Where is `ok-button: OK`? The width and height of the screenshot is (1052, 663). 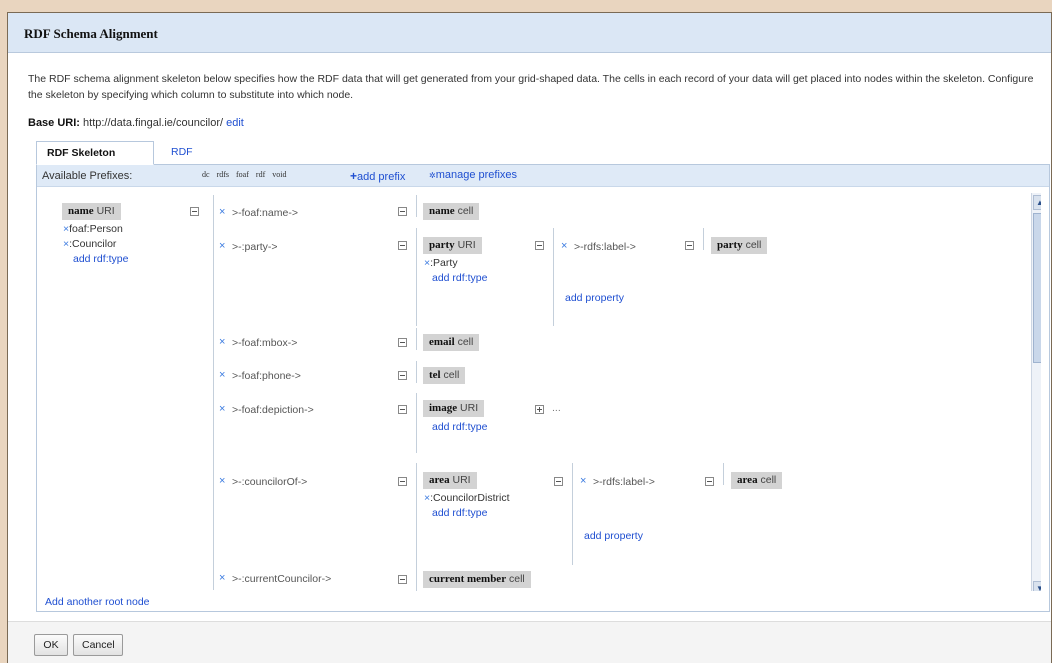
ok-button: OK is located at coordinates (51, 645).